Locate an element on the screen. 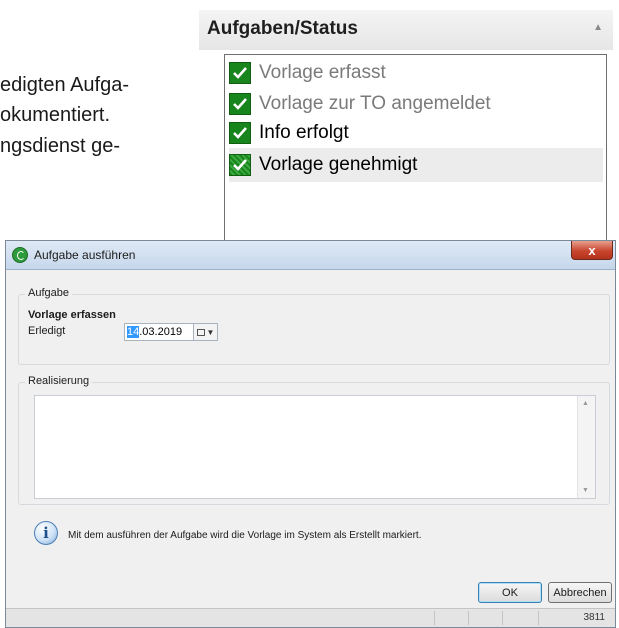 The image size is (619, 628). aufgabe-group: Aufgabe is located at coordinates (314, 326).